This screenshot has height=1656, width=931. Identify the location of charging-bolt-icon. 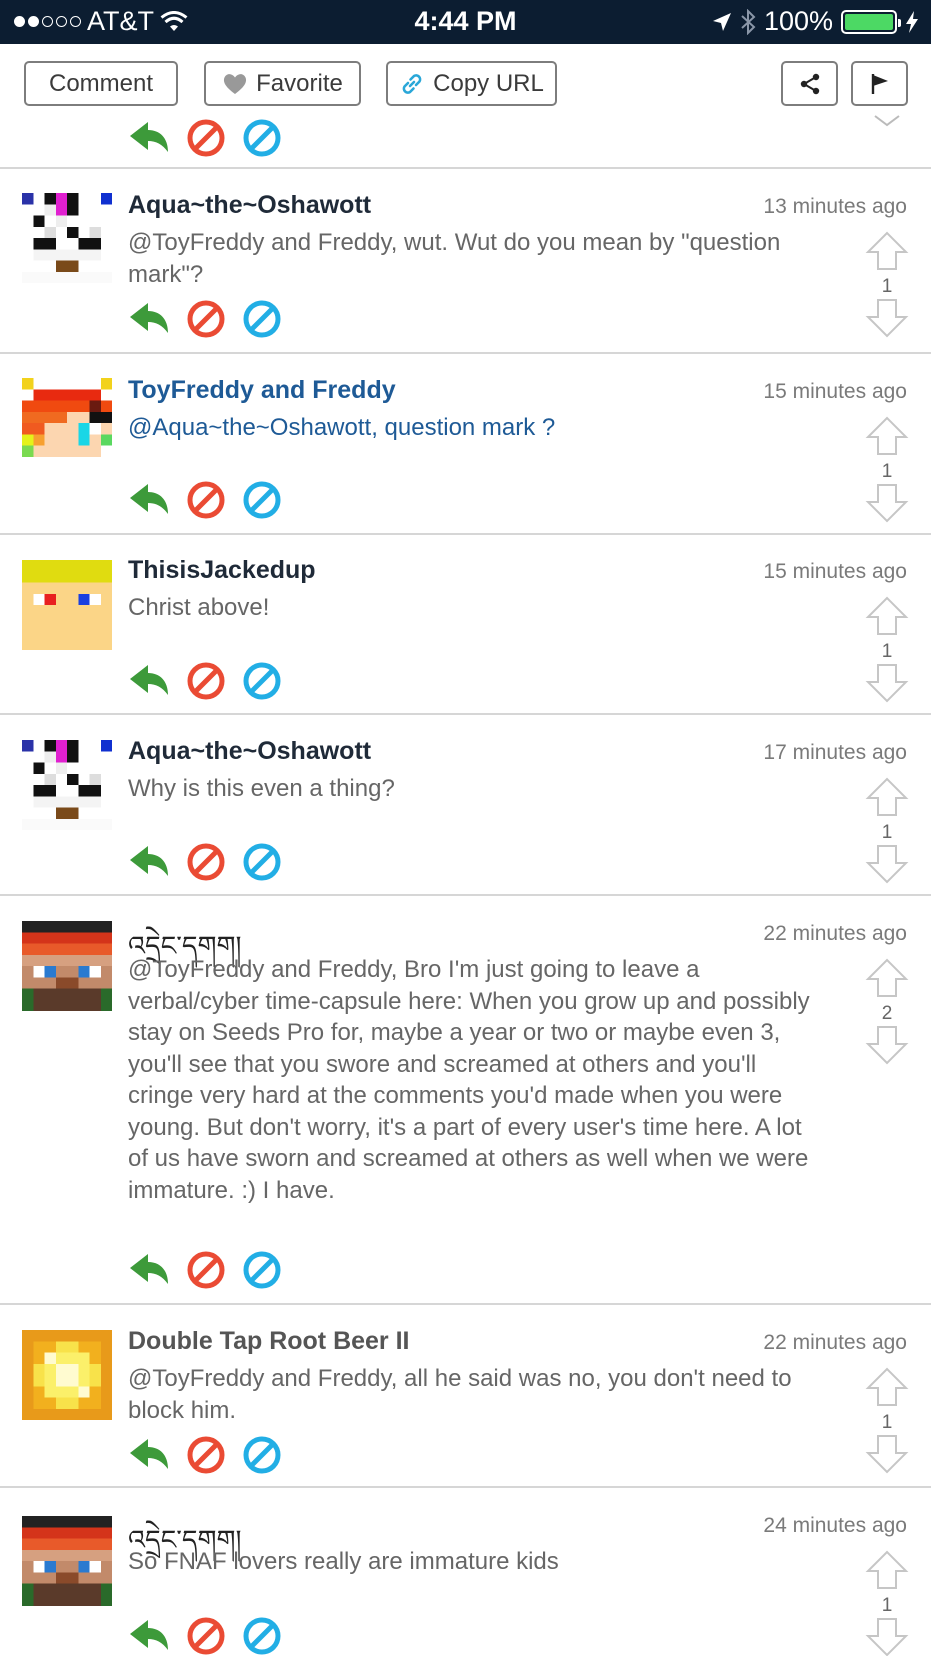
(912, 21).